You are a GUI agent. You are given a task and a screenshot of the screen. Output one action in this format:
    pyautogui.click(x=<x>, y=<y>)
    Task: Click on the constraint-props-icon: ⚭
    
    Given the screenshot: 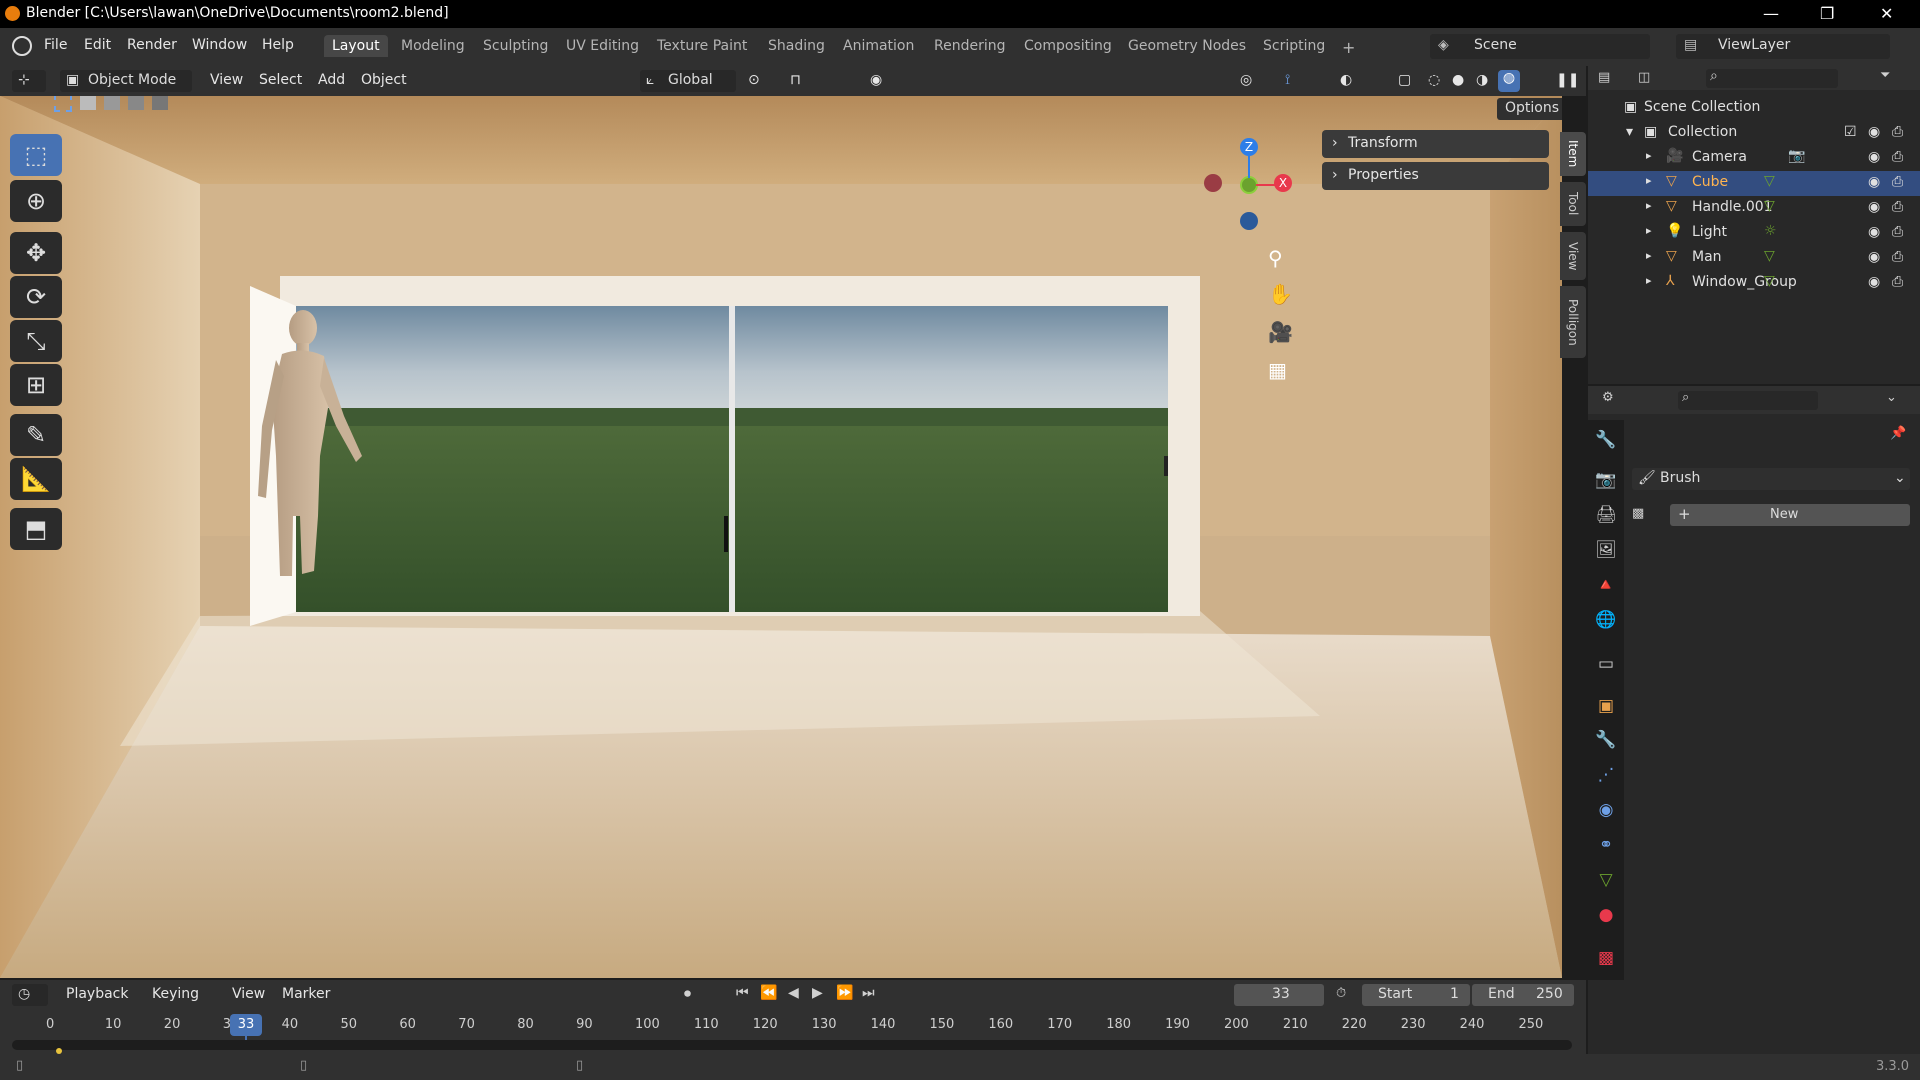 What is the action you would take?
    pyautogui.click(x=1606, y=847)
    